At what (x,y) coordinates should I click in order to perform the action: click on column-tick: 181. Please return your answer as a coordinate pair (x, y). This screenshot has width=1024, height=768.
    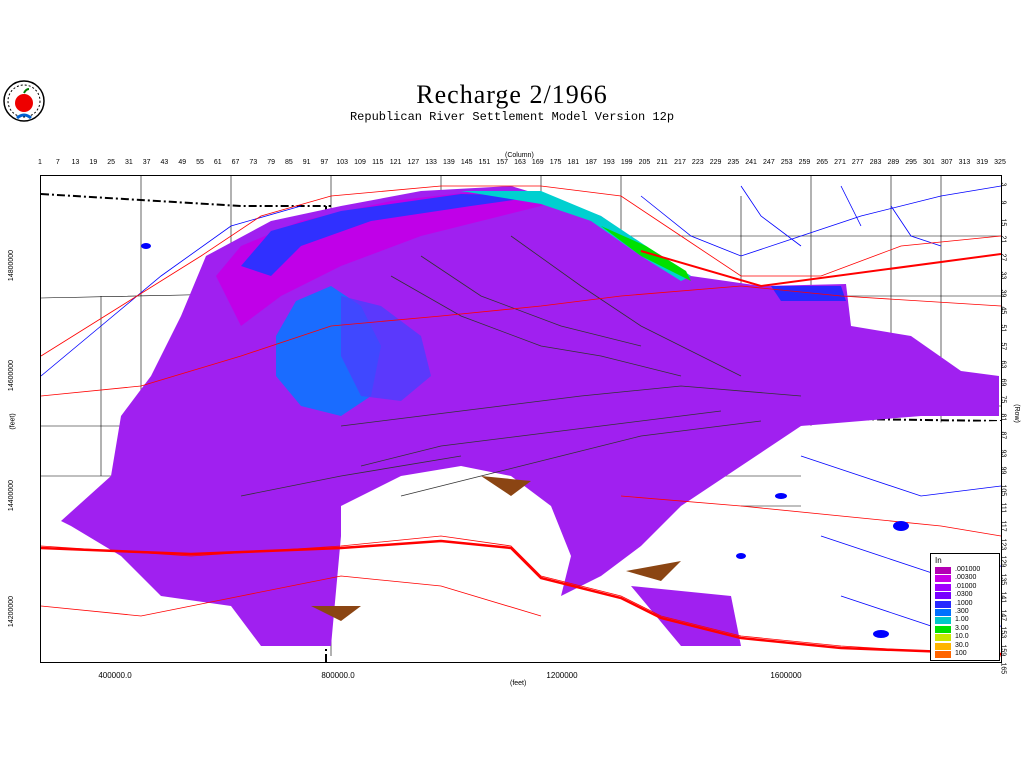
    Looking at the image, I should click on (573, 162).